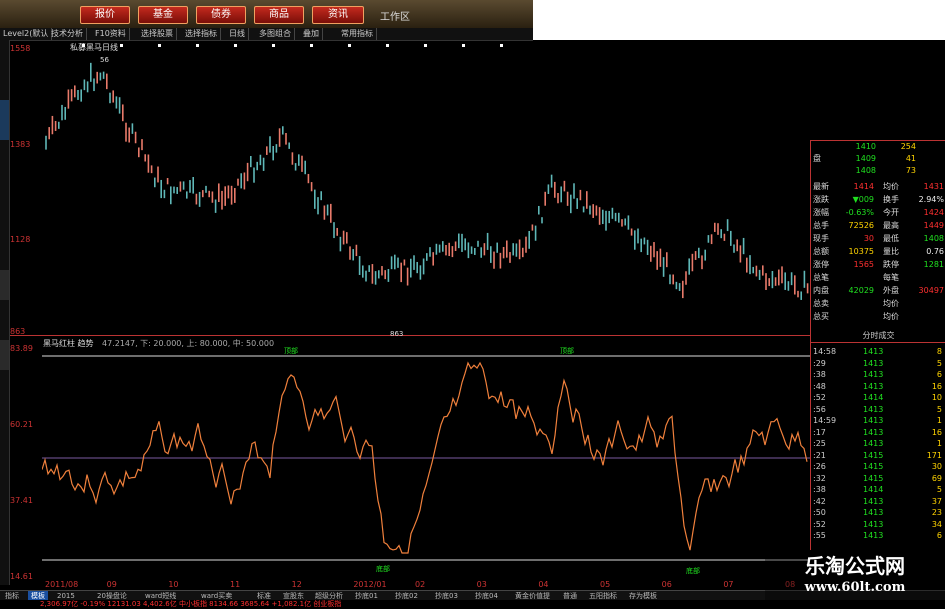  Describe the element at coordinates (878, 290) in the screenshot. I see `quote-row: 内盘 42029 外盘 30497` at that location.